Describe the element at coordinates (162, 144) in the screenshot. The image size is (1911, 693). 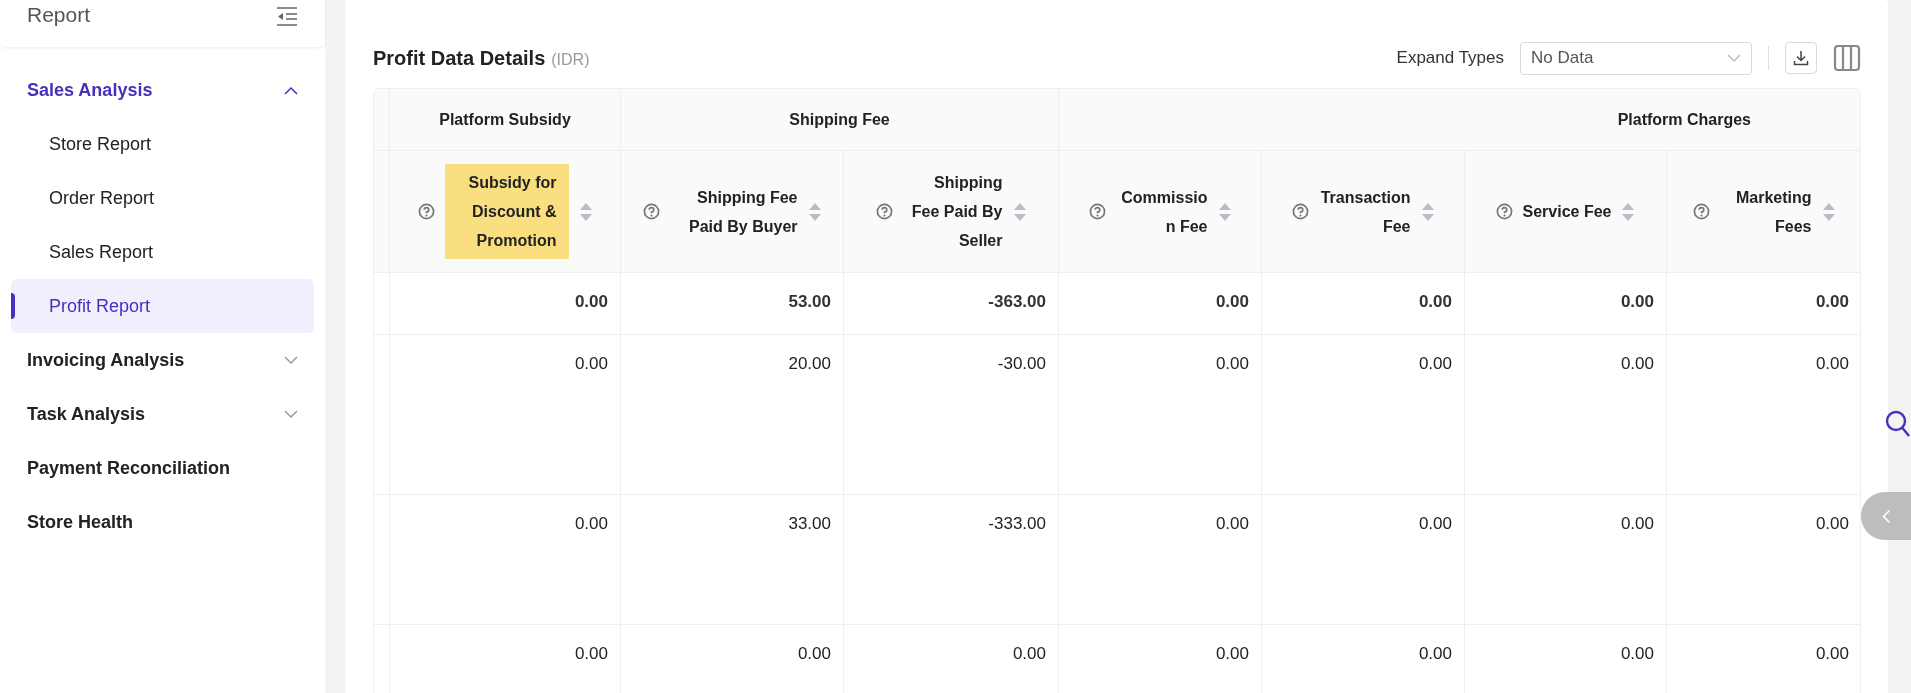
I see `menu-item: Store Report` at that location.